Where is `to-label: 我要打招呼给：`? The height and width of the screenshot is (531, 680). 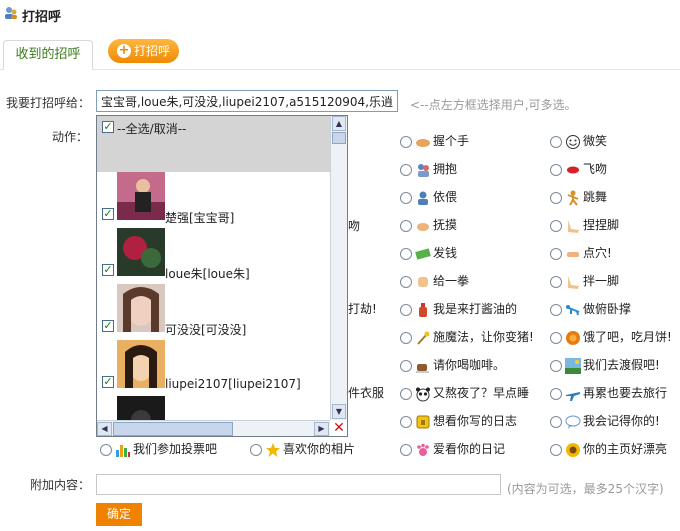 to-label: 我要打招呼给： is located at coordinates (48, 103).